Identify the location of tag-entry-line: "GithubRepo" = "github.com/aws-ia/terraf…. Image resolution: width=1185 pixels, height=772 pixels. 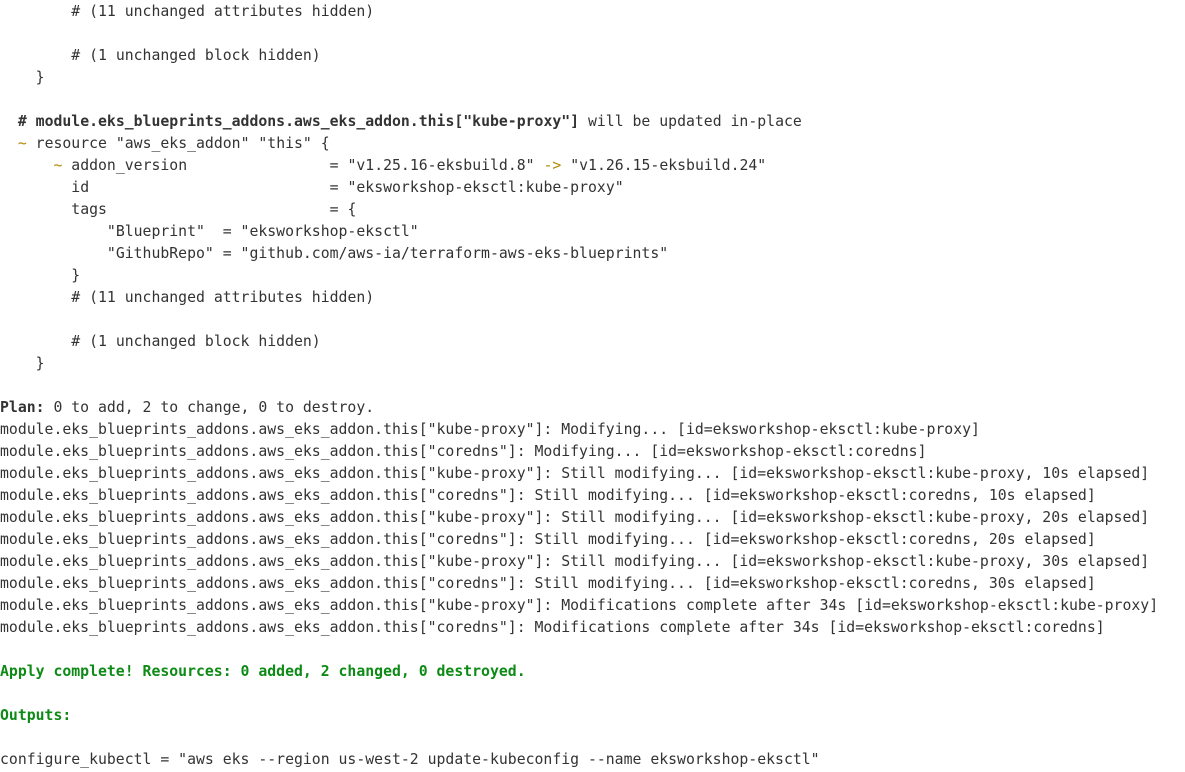
(592, 254).